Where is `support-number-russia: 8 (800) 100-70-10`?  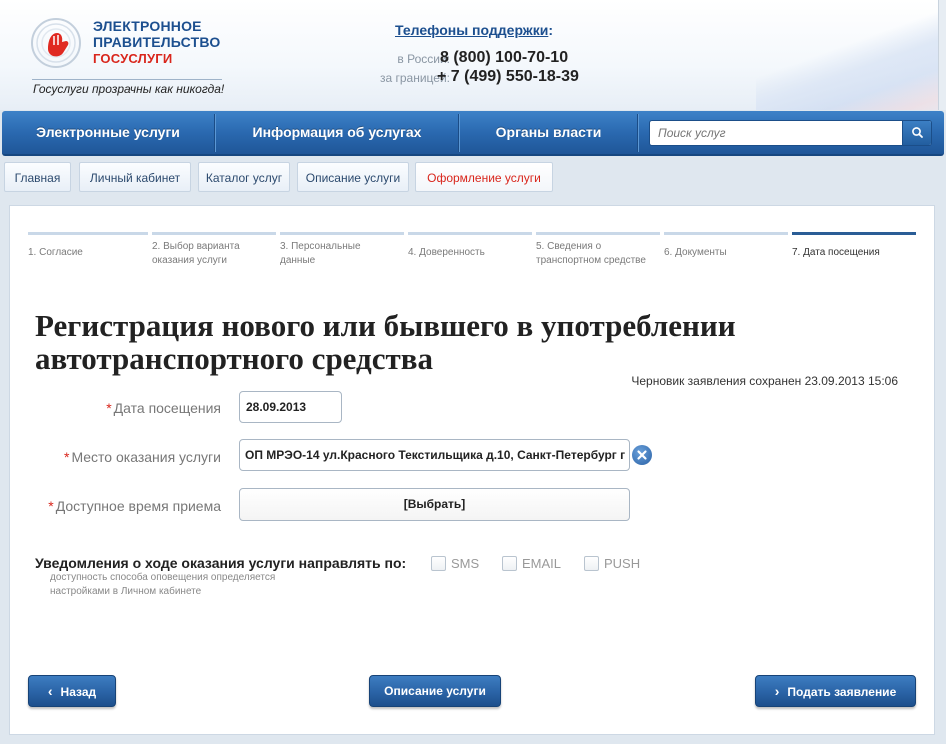 support-number-russia: 8 (800) 100-70-10 is located at coordinates (504, 57).